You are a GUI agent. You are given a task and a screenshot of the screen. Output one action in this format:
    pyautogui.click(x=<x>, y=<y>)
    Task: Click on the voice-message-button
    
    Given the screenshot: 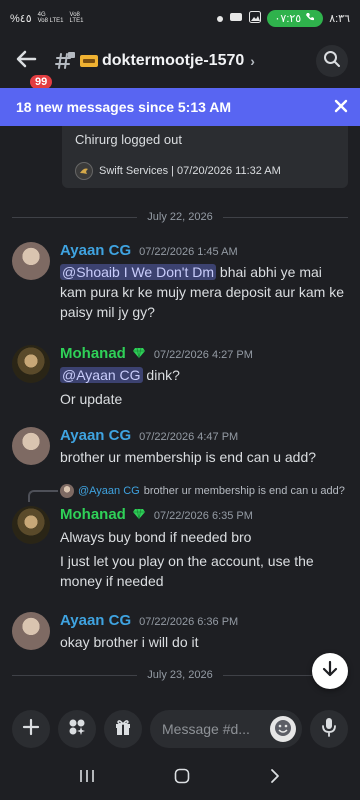 What is the action you would take?
    pyautogui.click(x=329, y=729)
    